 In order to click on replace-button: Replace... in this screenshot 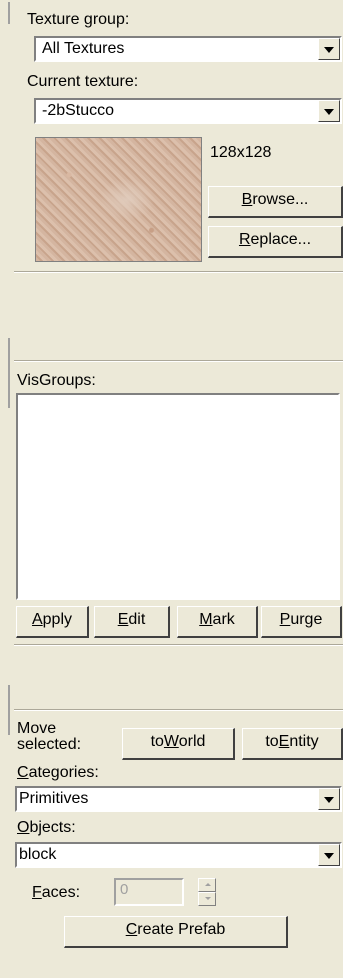, I will do `click(275, 242)`.